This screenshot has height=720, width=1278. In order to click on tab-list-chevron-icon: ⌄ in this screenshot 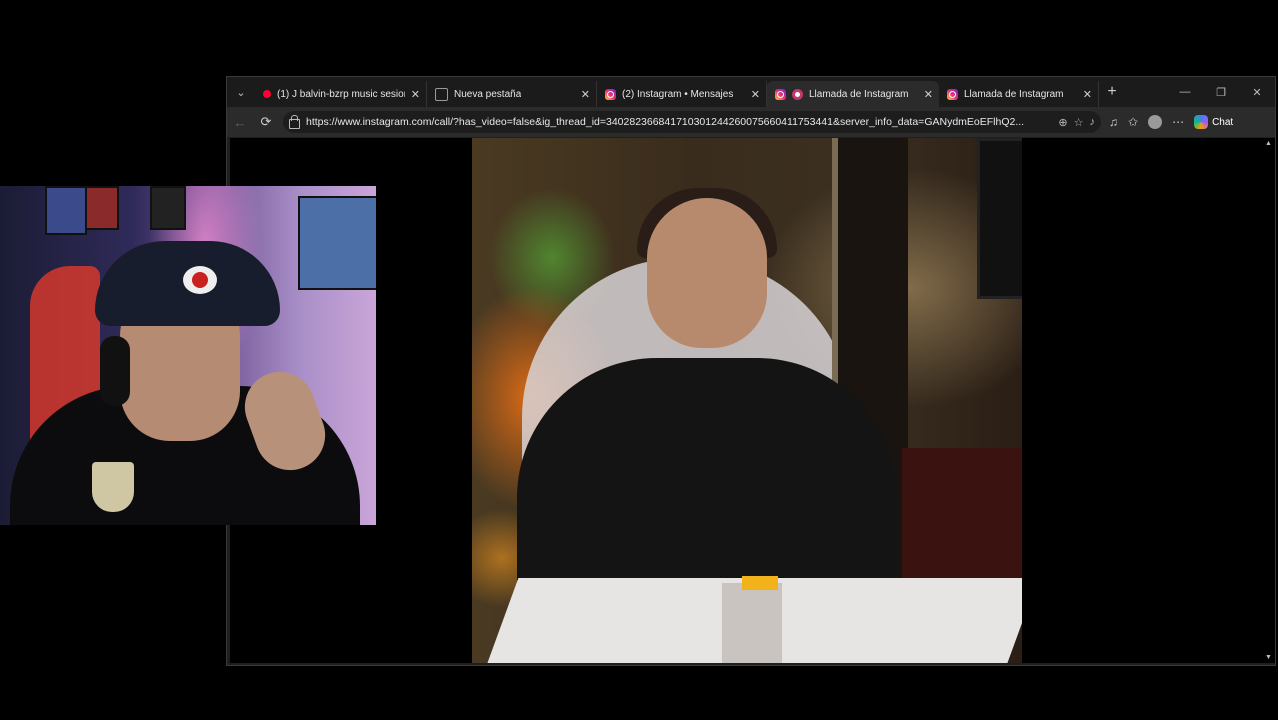, I will do `click(241, 92)`.